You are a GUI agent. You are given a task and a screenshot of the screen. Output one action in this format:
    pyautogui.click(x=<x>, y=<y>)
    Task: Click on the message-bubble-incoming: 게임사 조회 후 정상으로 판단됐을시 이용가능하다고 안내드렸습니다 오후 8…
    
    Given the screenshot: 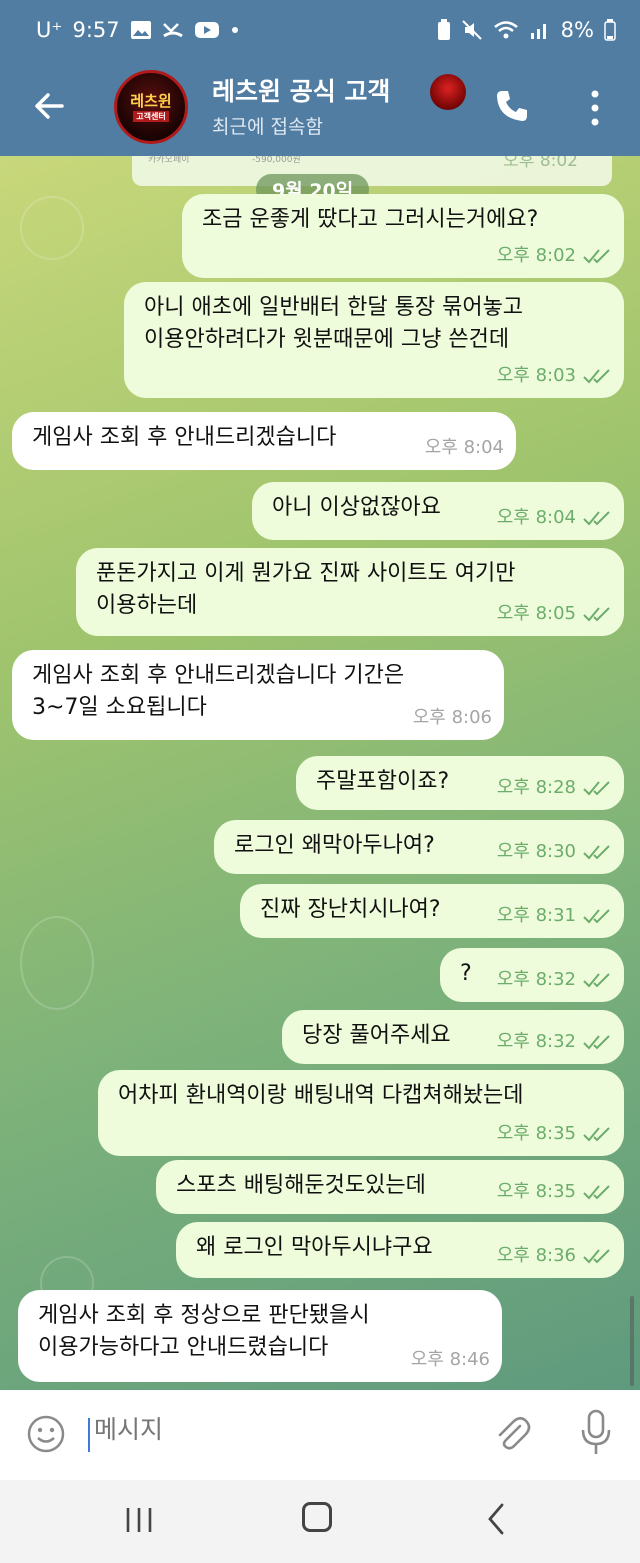 What is the action you would take?
    pyautogui.click(x=260, y=1336)
    